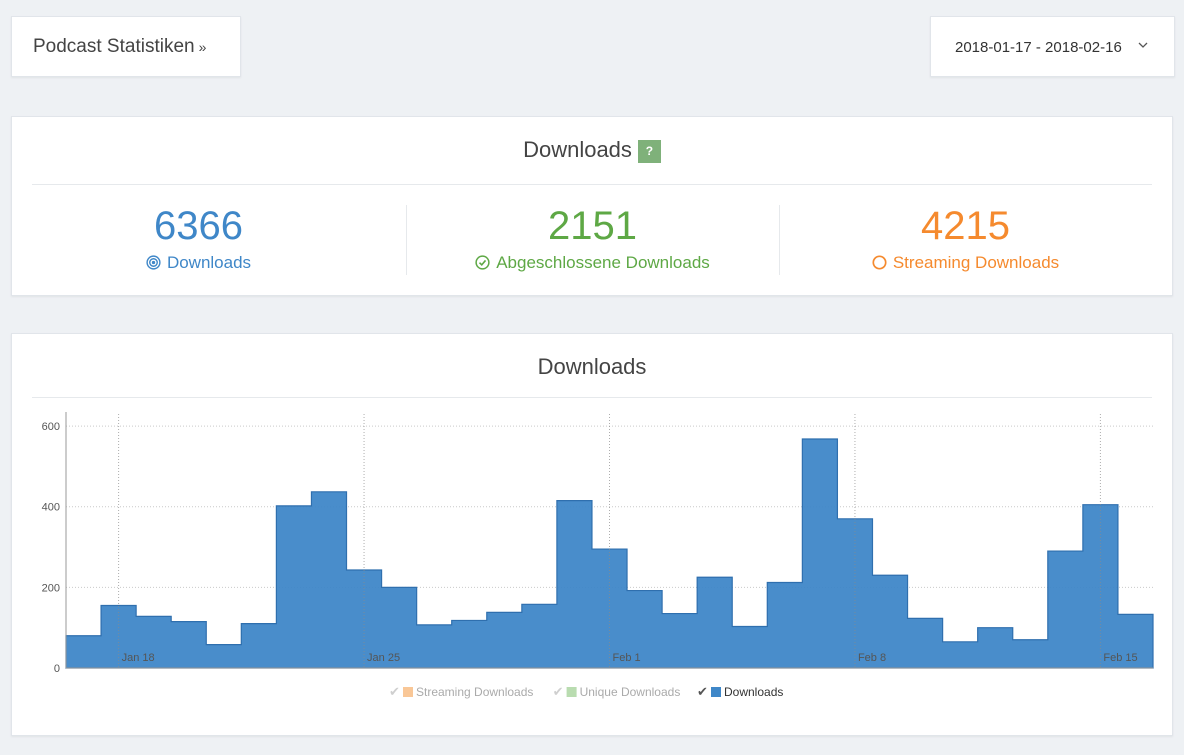 The height and width of the screenshot is (755, 1184). Describe the element at coordinates (577, 149) in the screenshot. I see `stats-heading-text: Downloads` at that location.